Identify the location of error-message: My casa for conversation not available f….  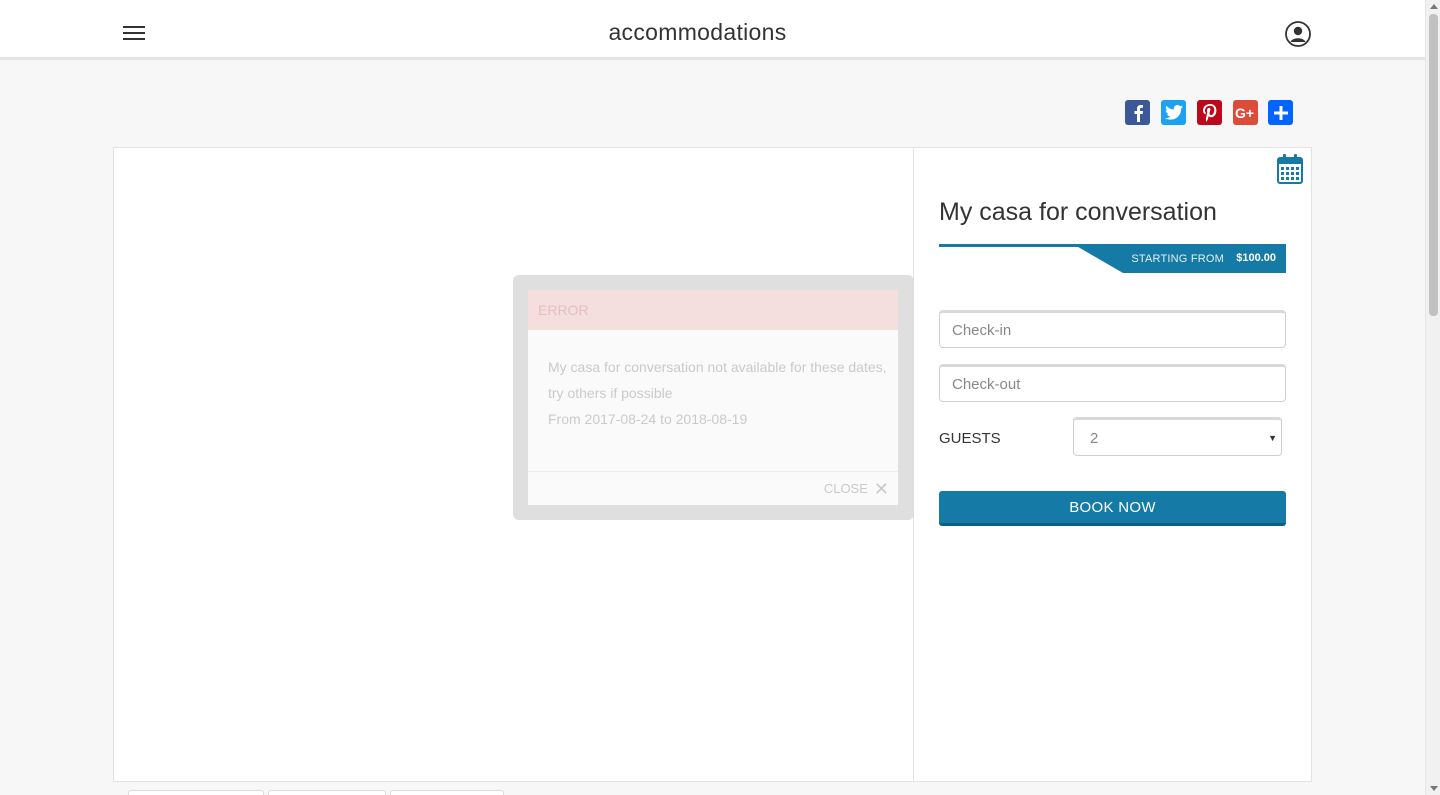
(717, 380).